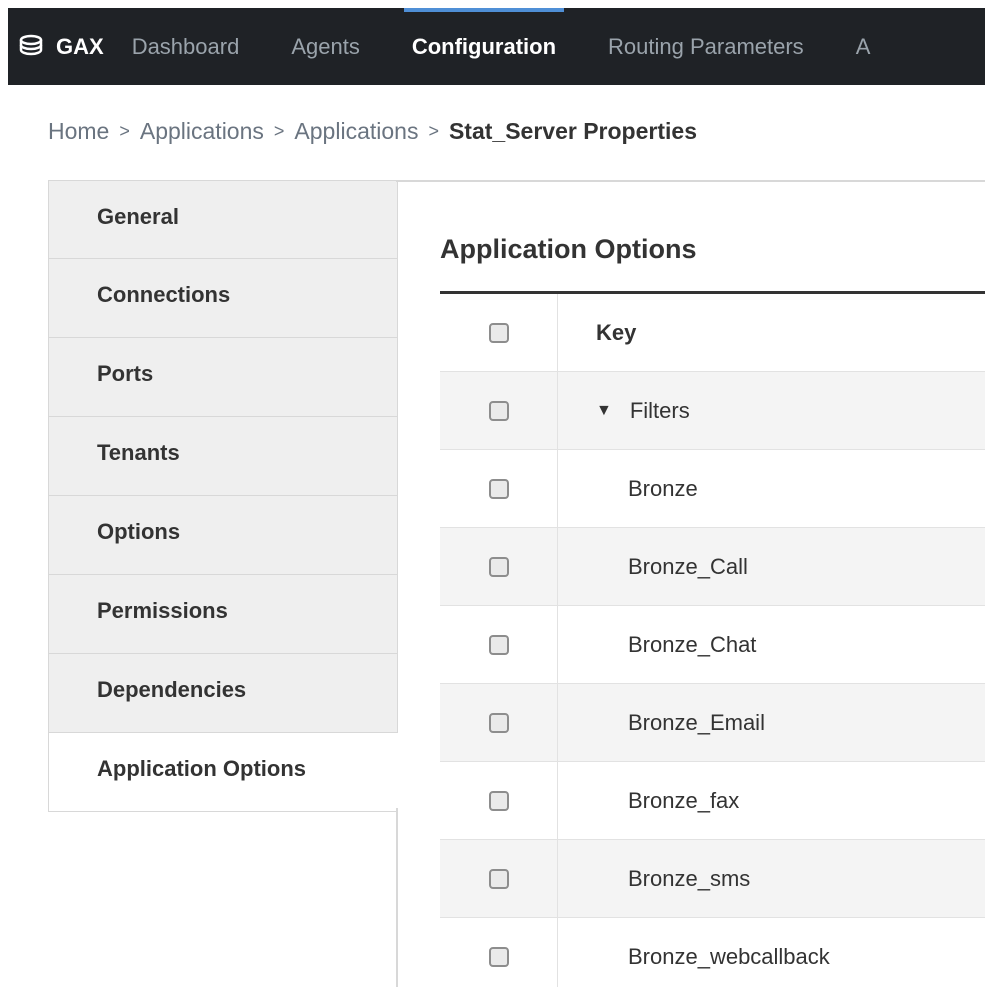 The height and width of the screenshot is (987, 985). I want to click on select-all-checkbox, so click(498, 332).